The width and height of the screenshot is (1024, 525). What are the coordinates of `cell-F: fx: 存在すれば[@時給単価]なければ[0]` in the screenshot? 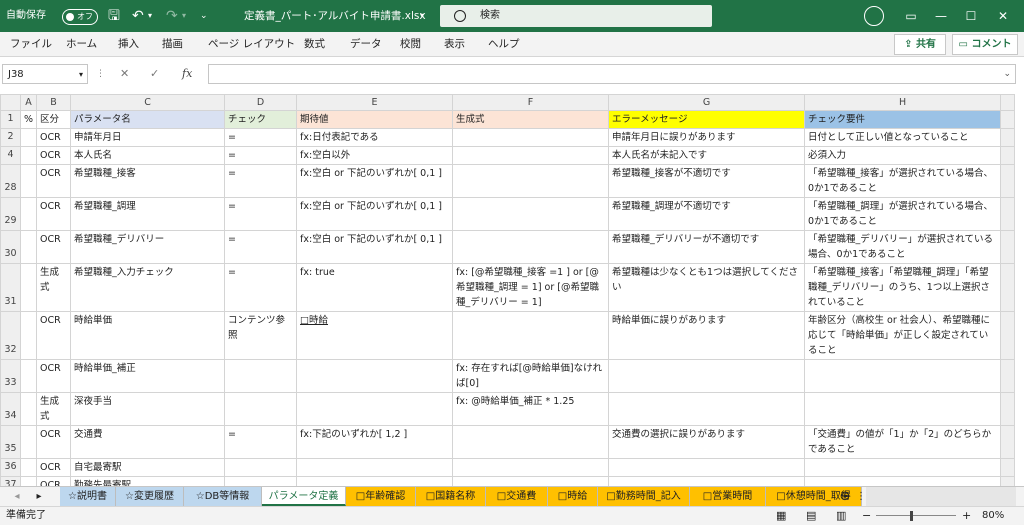 It's located at (531, 376).